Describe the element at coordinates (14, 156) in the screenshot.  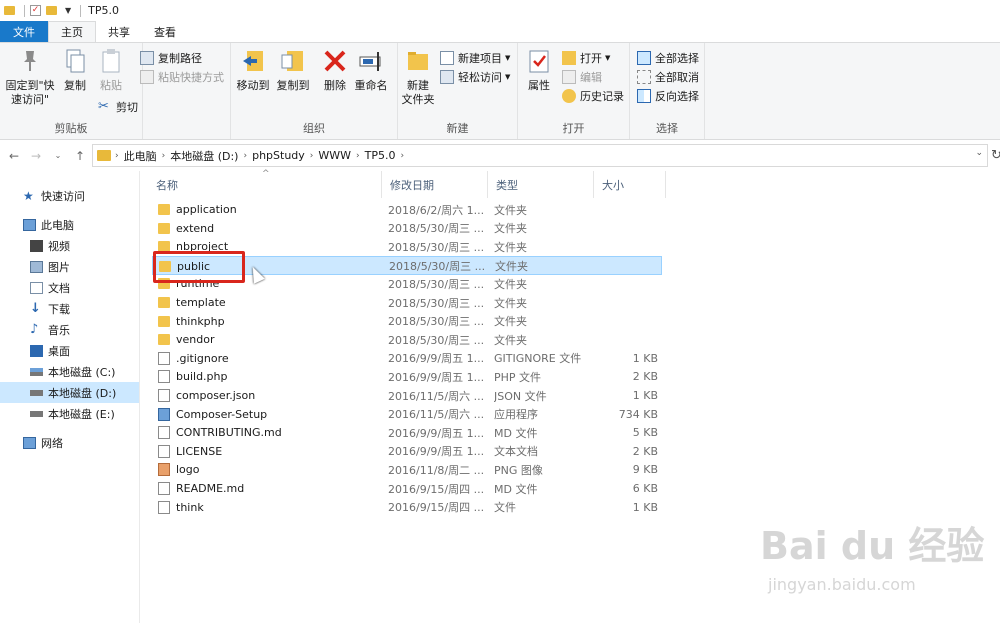
I see `back-arrow-icon: ←` at that location.